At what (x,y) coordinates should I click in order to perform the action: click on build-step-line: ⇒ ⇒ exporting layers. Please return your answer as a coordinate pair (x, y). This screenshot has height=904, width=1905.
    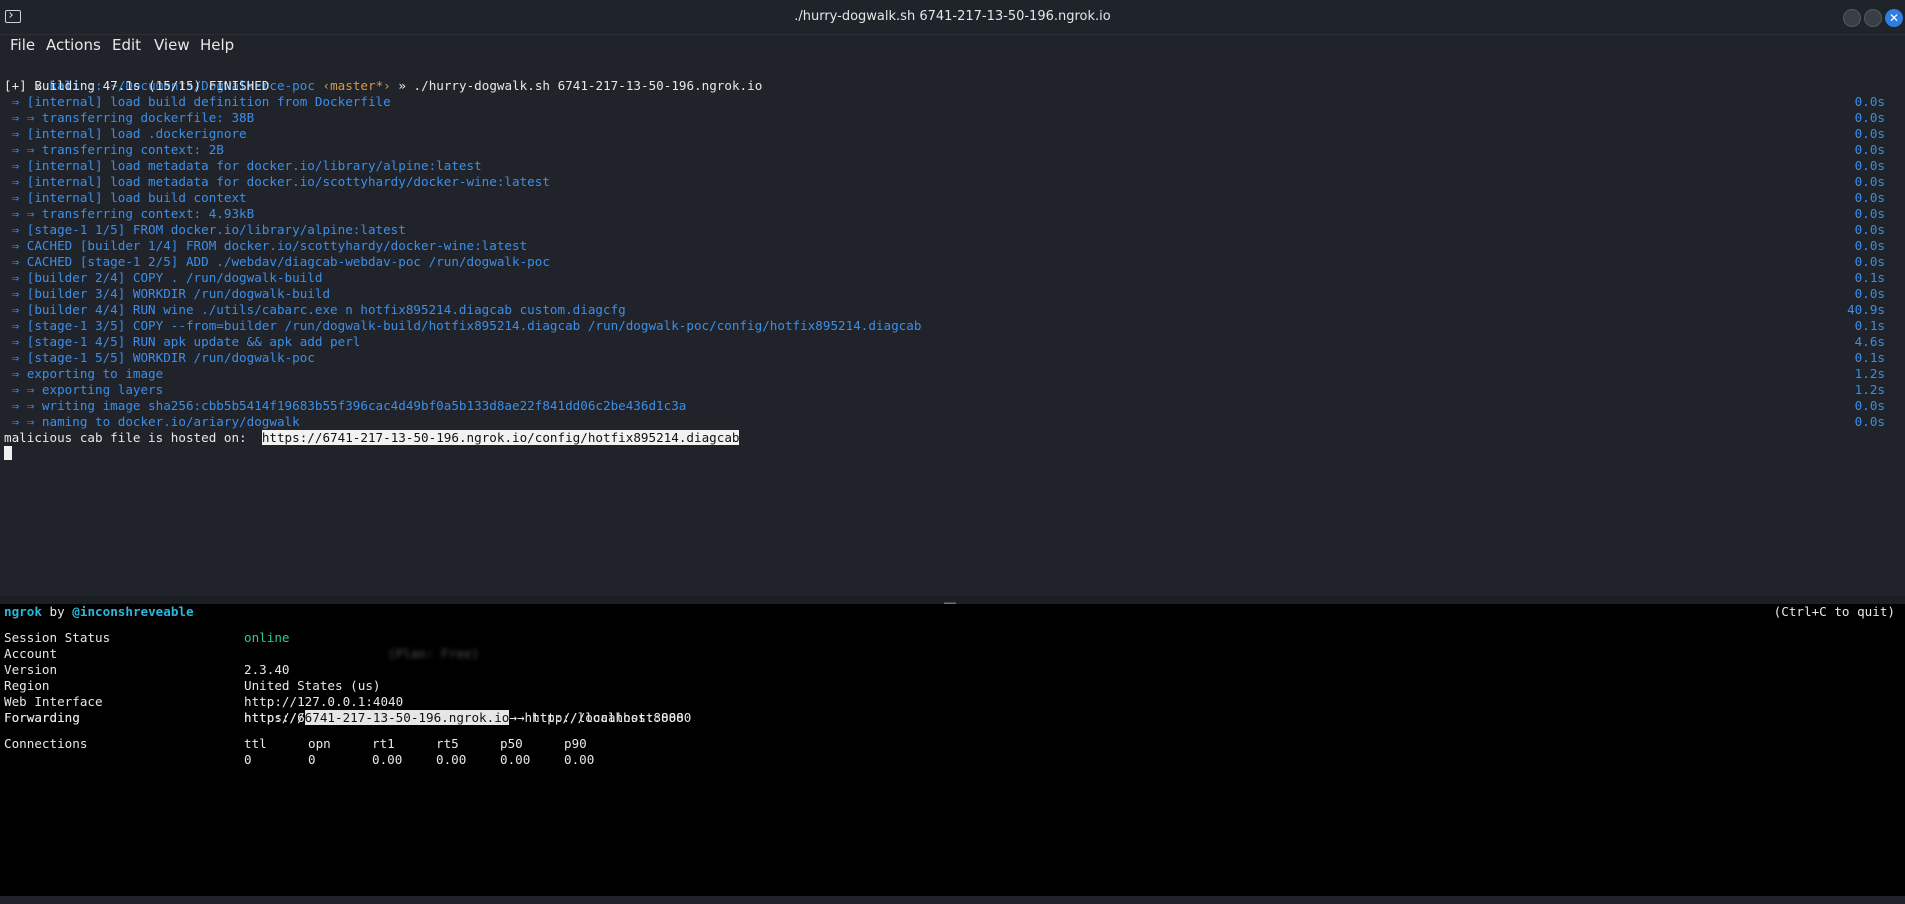
    Looking at the image, I should click on (84, 389).